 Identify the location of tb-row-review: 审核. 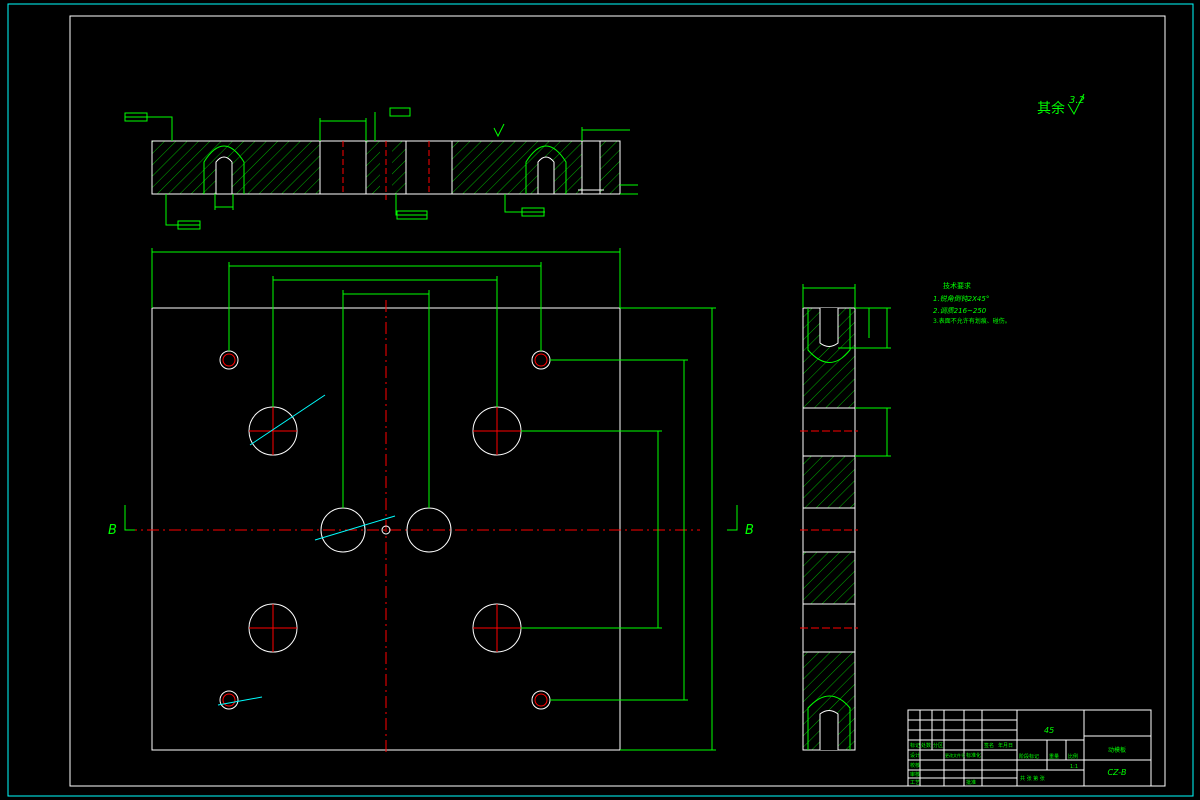
(915, 774).